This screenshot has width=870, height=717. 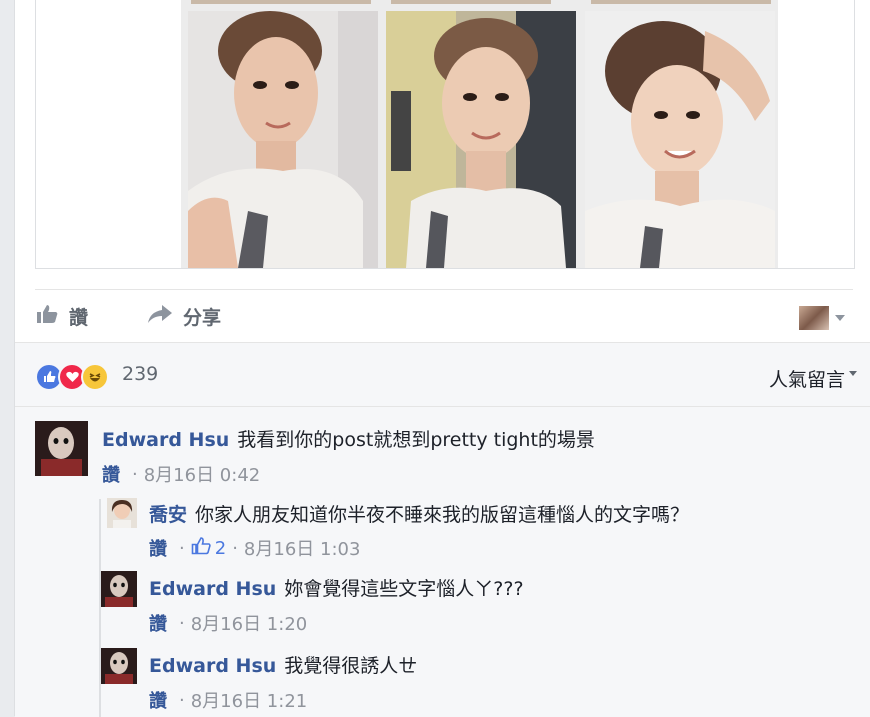 I want to click on comment-body: Edward Hsu 我覺得很誘人ㄝ, so click(x=283, y=664).